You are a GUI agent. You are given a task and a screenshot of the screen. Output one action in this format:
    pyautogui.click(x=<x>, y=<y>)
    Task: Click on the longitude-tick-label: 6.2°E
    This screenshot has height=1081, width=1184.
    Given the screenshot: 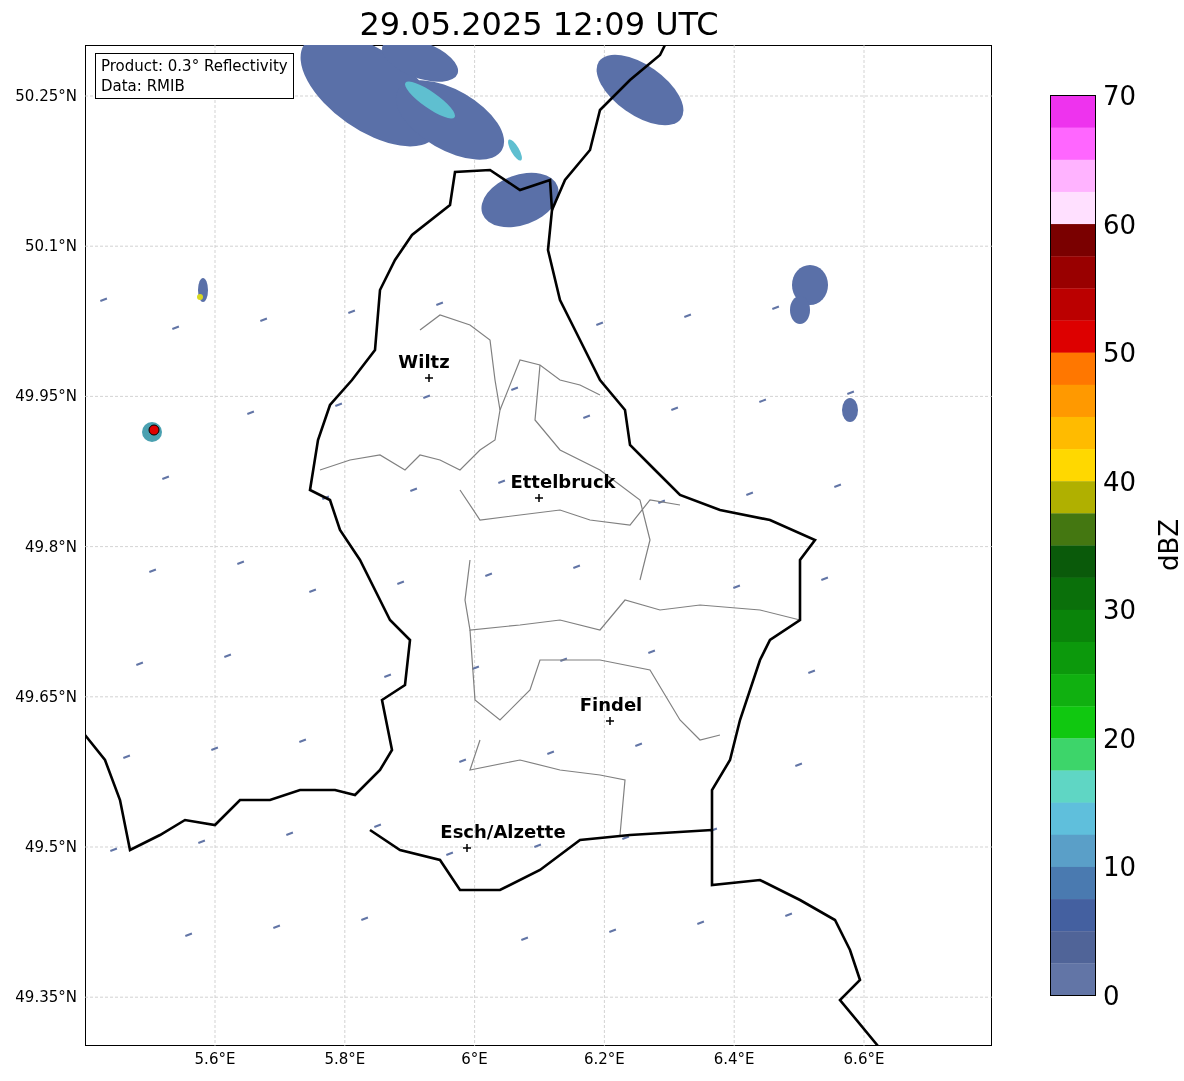 What is the action you would take?
    pyautogui.click(x=604, y=1059)
    